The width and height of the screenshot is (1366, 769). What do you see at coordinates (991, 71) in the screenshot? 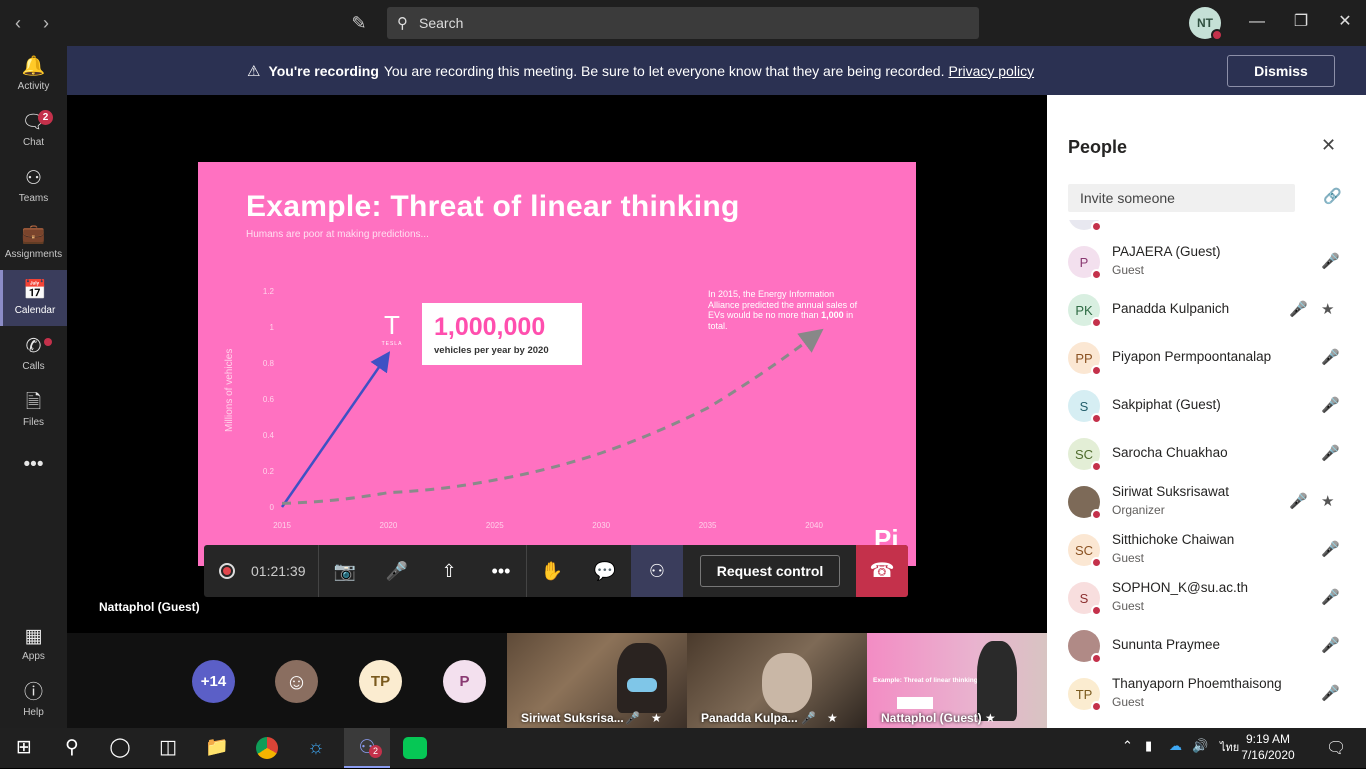
I see `privacy-policy-link: Privacy policy` at bounding box center [991, 71].